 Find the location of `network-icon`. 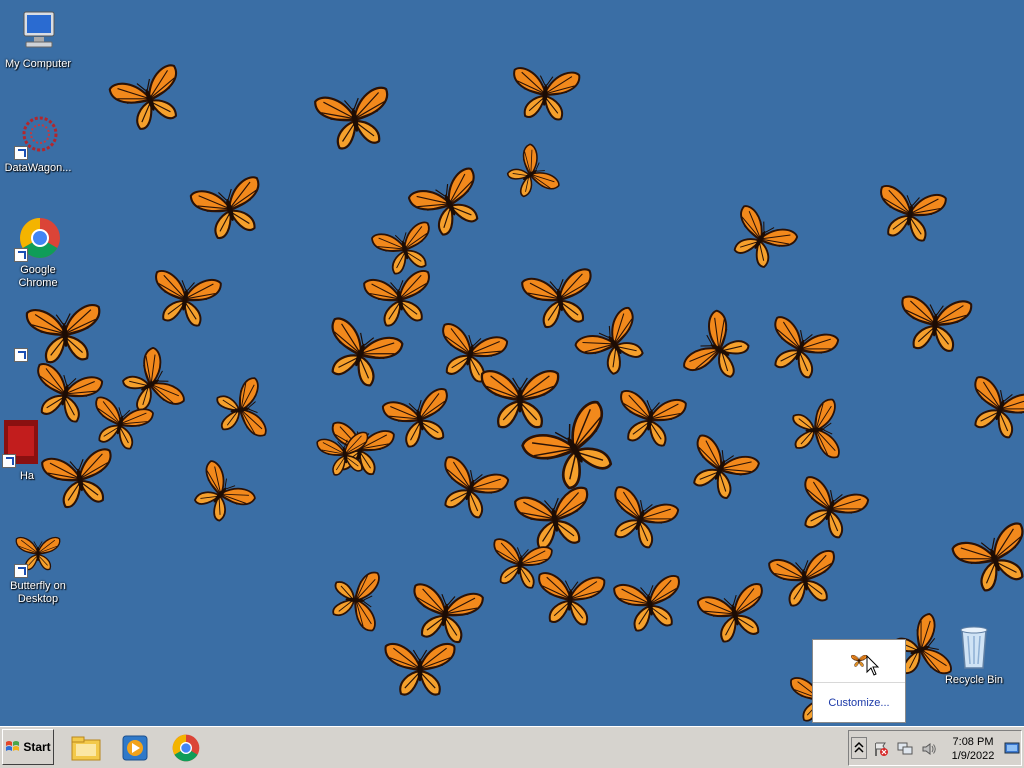

network-icon is located at coordinates (905, 749).